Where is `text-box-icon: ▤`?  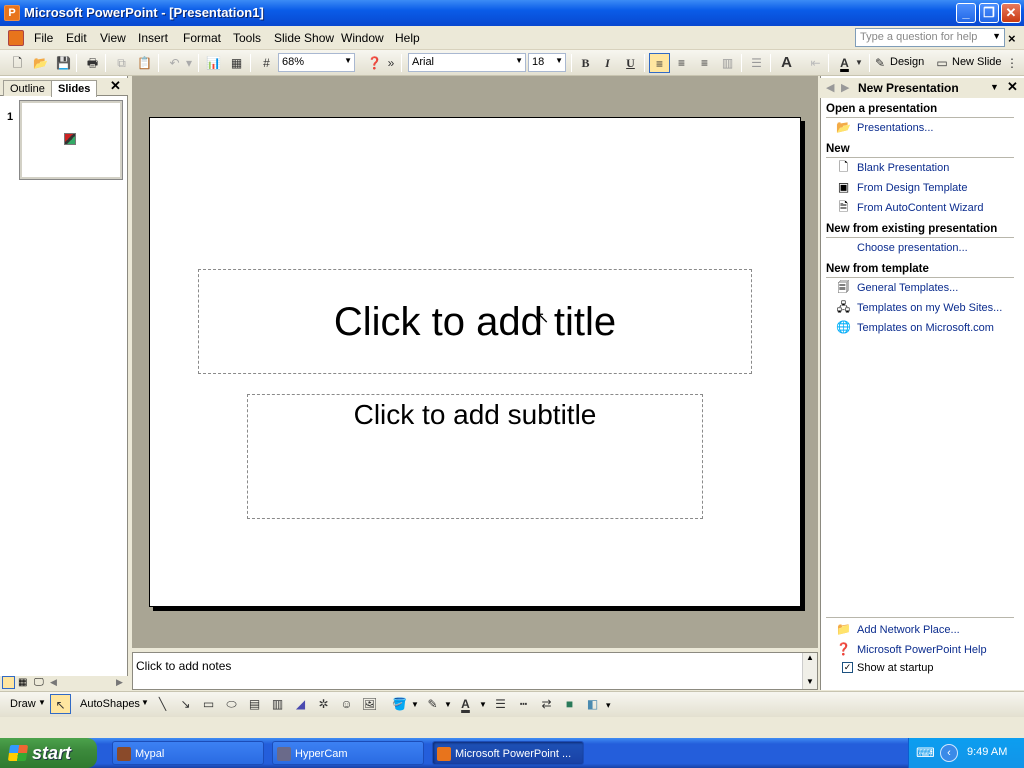
text-box-icon: ▤ is located at coordinates (254, 704).